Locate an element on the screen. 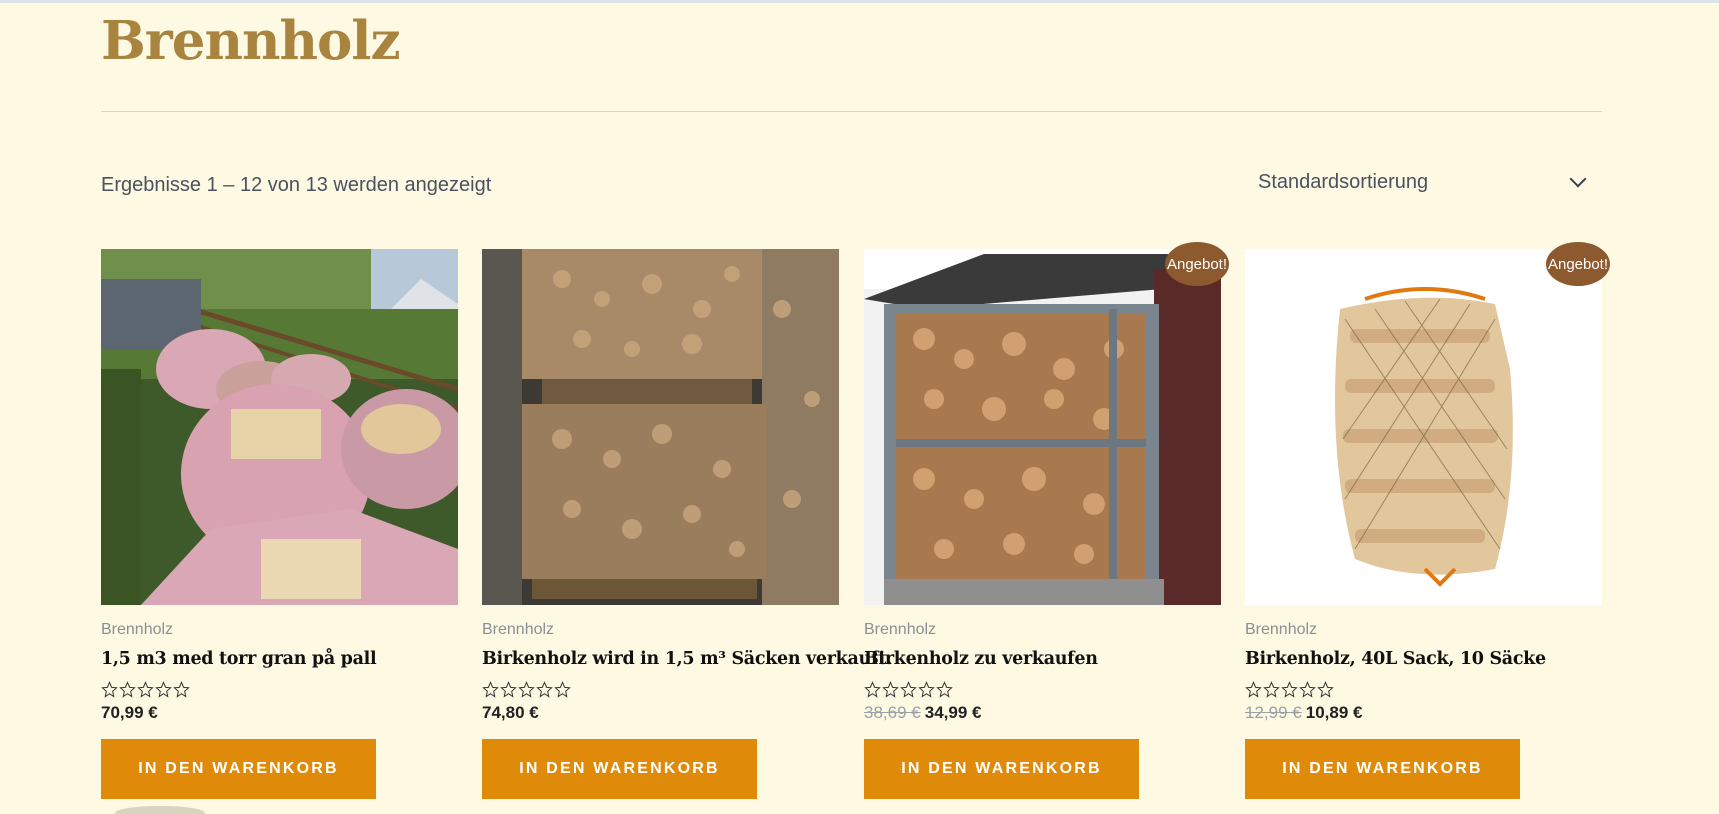  product-title: Birkenholz zu verkaufen is located at coordinates (1042, 659).